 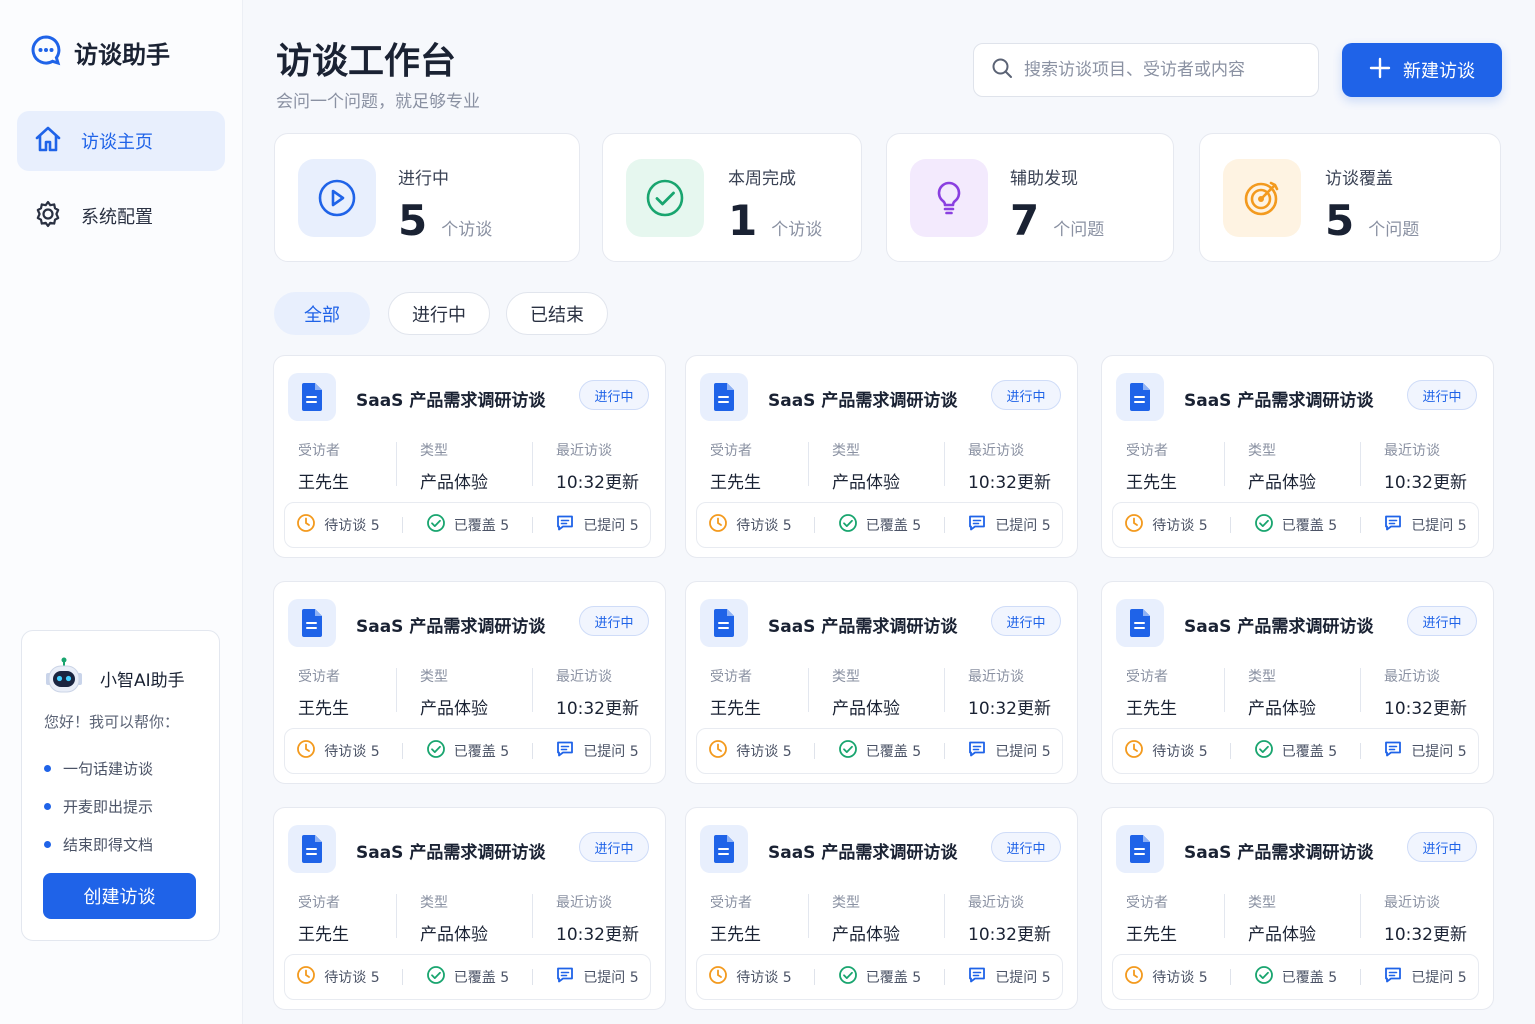 What do you see at coordinates (1044, 179) in the screenshot?
I see `stat-label: 辅助发现` at bounding box center [1044, 179].